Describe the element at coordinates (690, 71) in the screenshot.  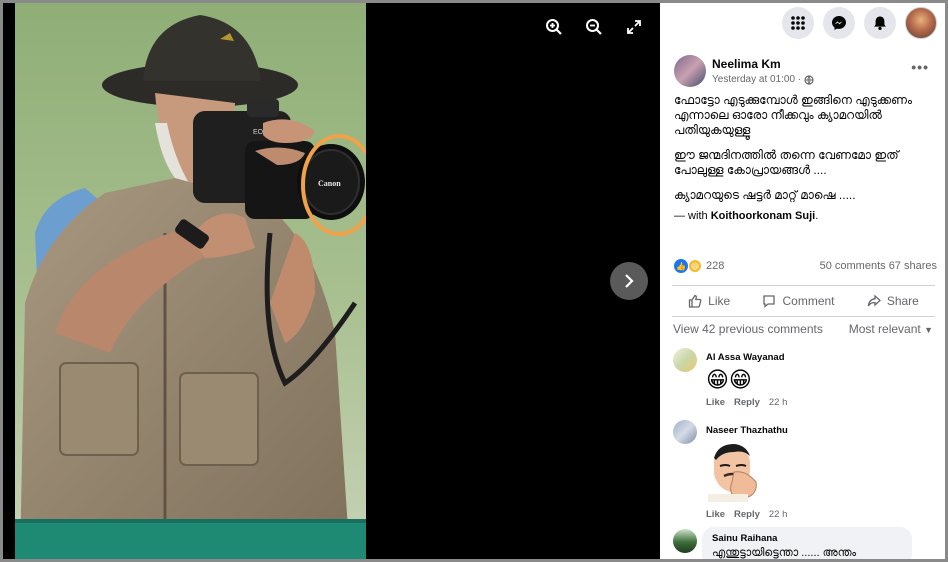
I see `author-avatar` at that location.